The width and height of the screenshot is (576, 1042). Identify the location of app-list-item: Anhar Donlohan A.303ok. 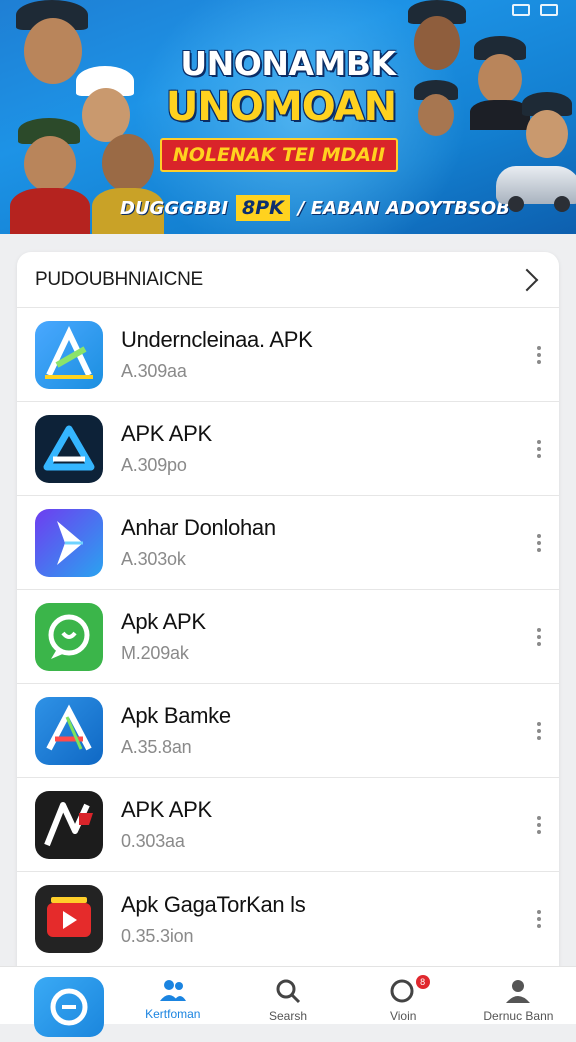
(288, 543).